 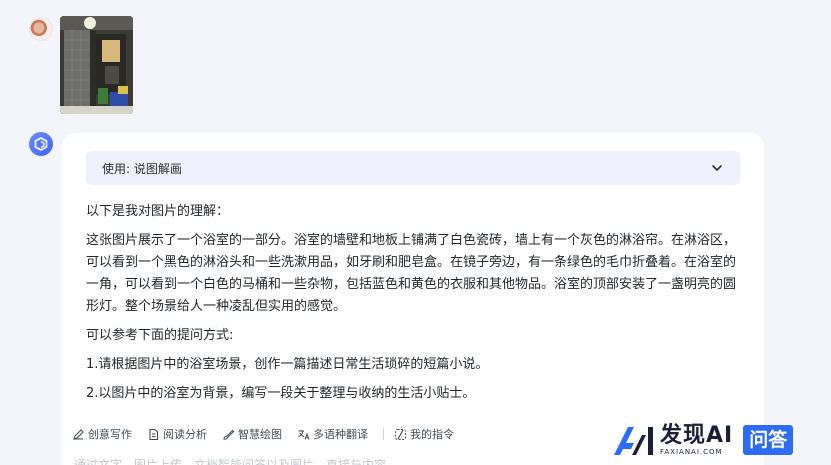 What do you see at coordinates (158, 211) in the screenshot?
I see `response-intro: 以下是我对图片的理解：` at bounding box center [158, 211].